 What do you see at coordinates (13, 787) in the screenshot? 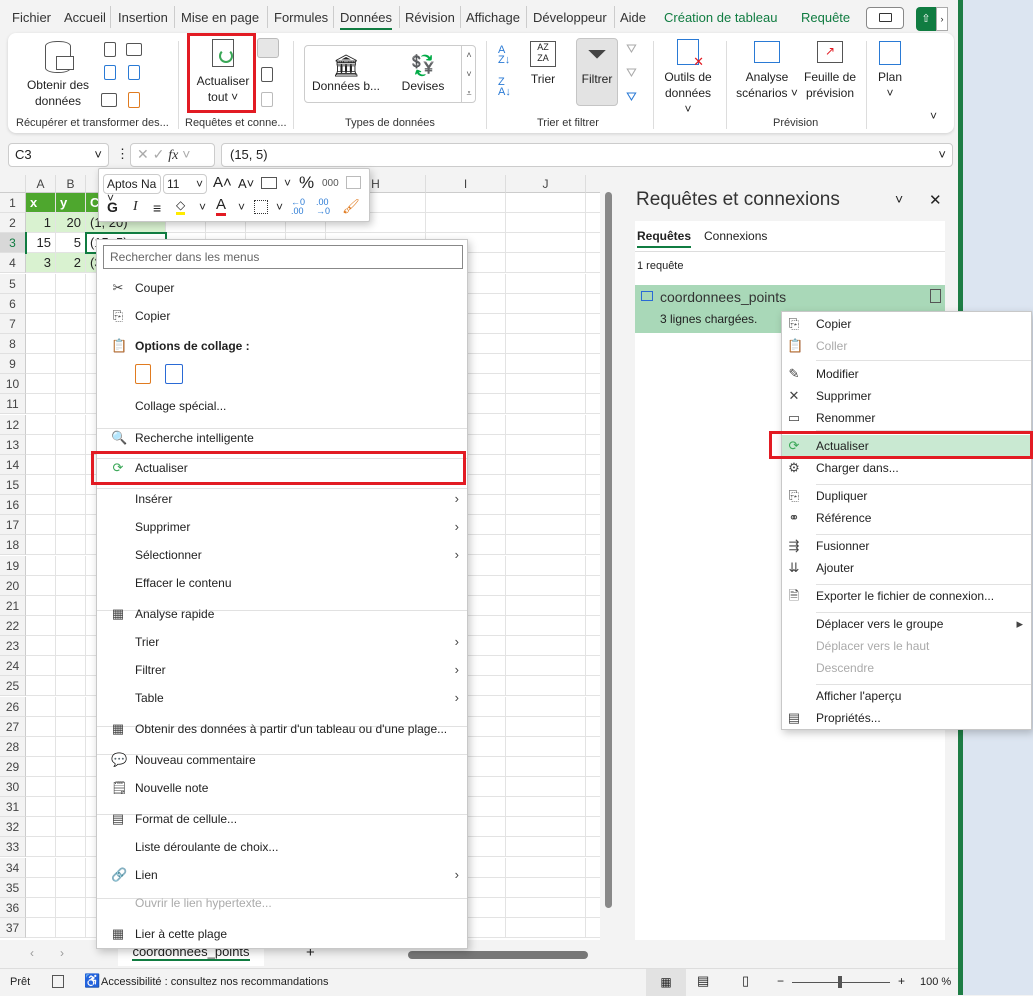
I see `row-header: 30` at bounding box center [13, 787].